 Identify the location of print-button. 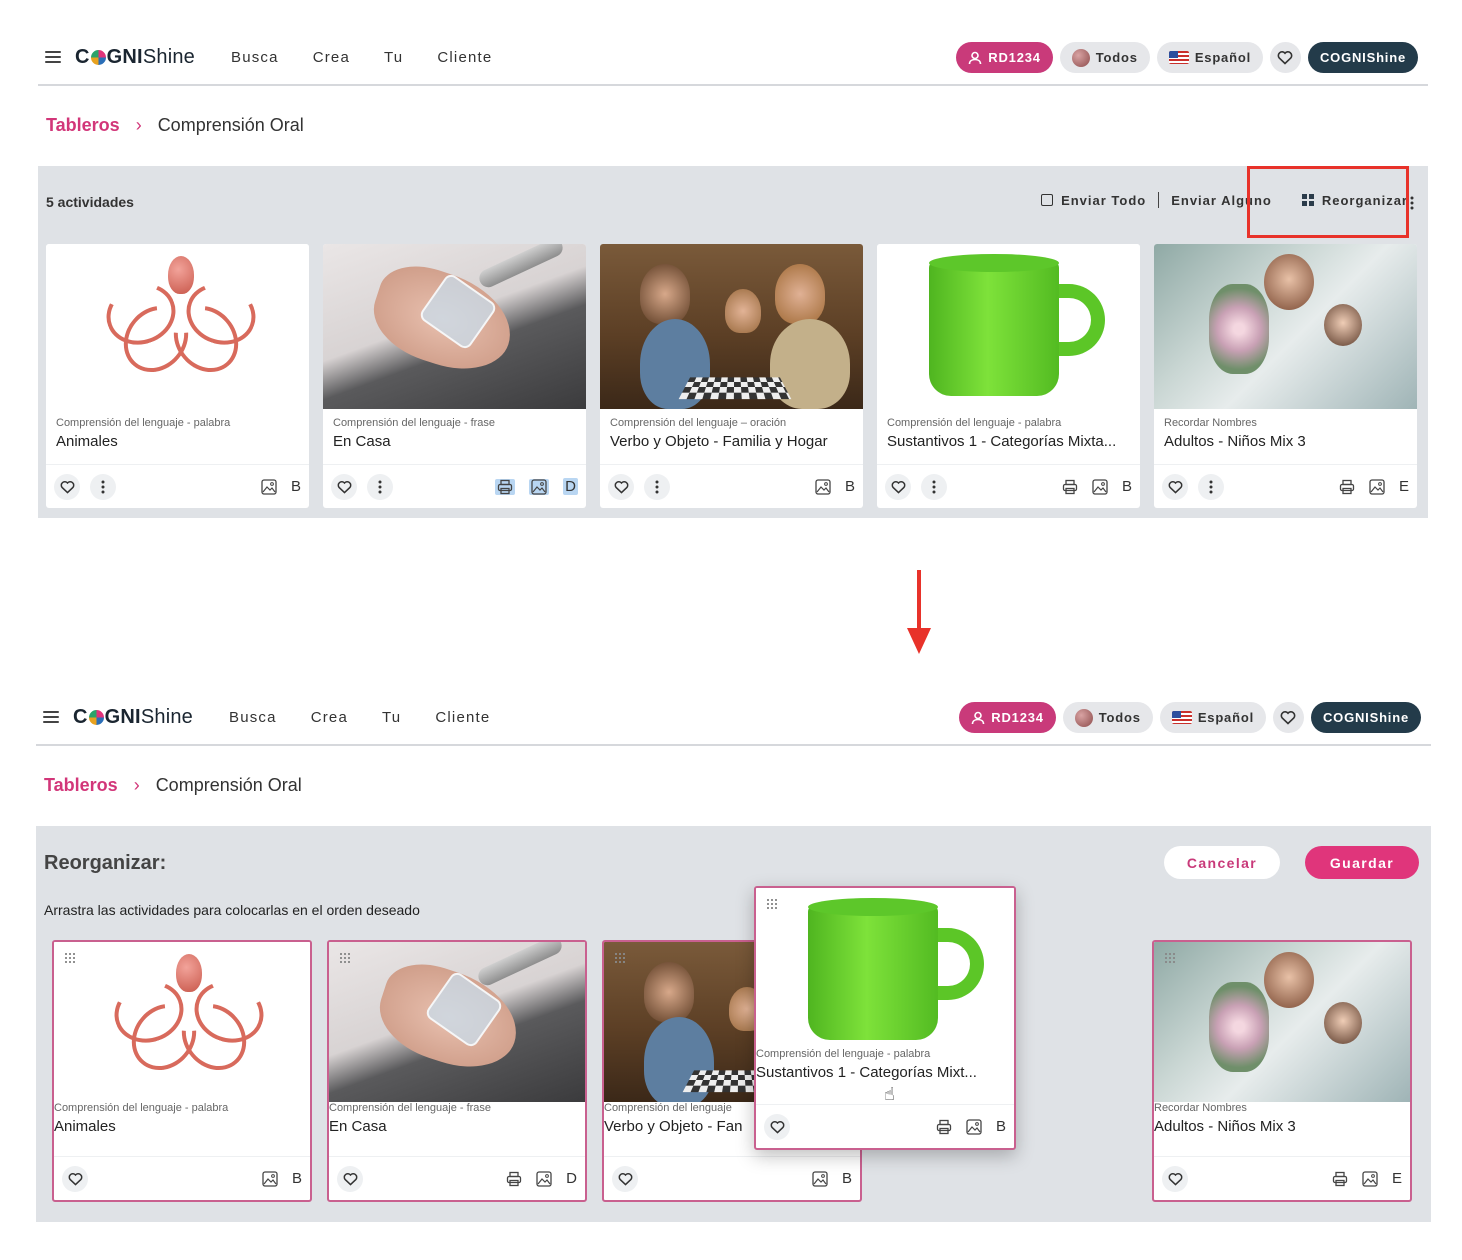
(505, 486).